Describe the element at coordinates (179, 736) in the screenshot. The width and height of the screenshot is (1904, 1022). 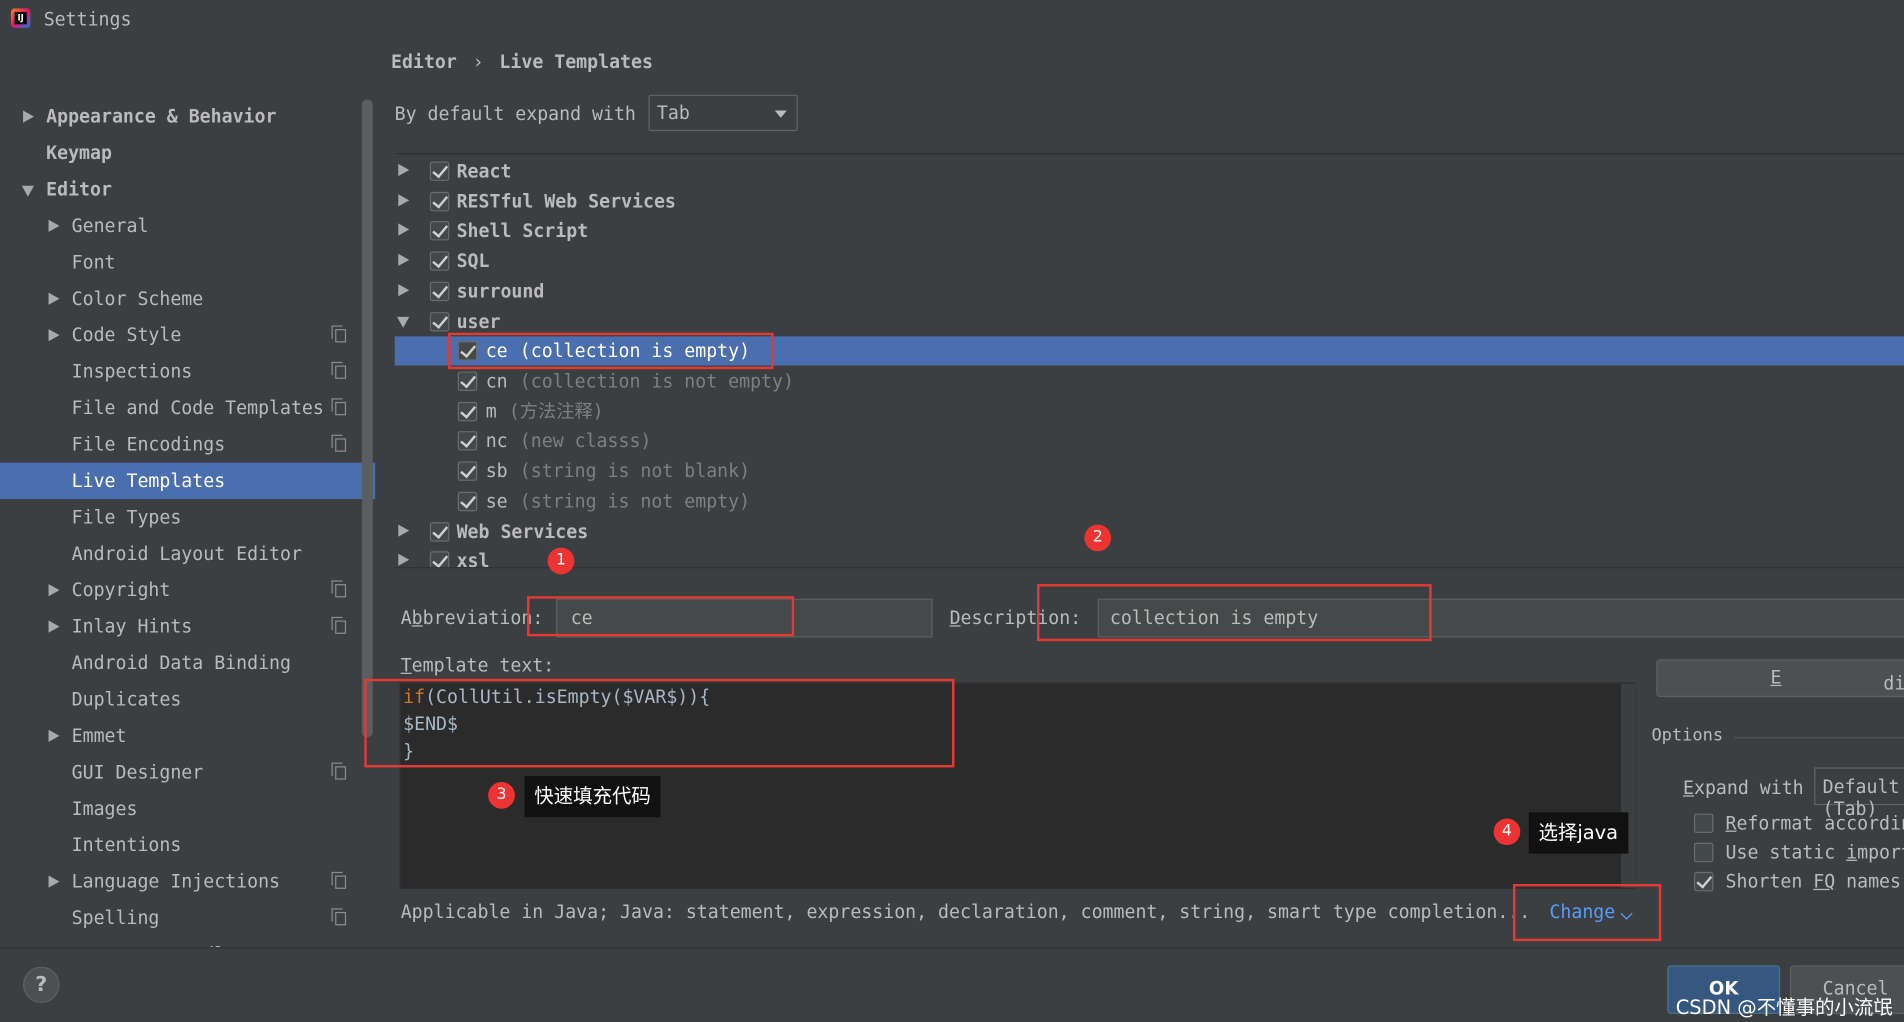
I see `sidebar-item-emmet: Emmet` at that location.